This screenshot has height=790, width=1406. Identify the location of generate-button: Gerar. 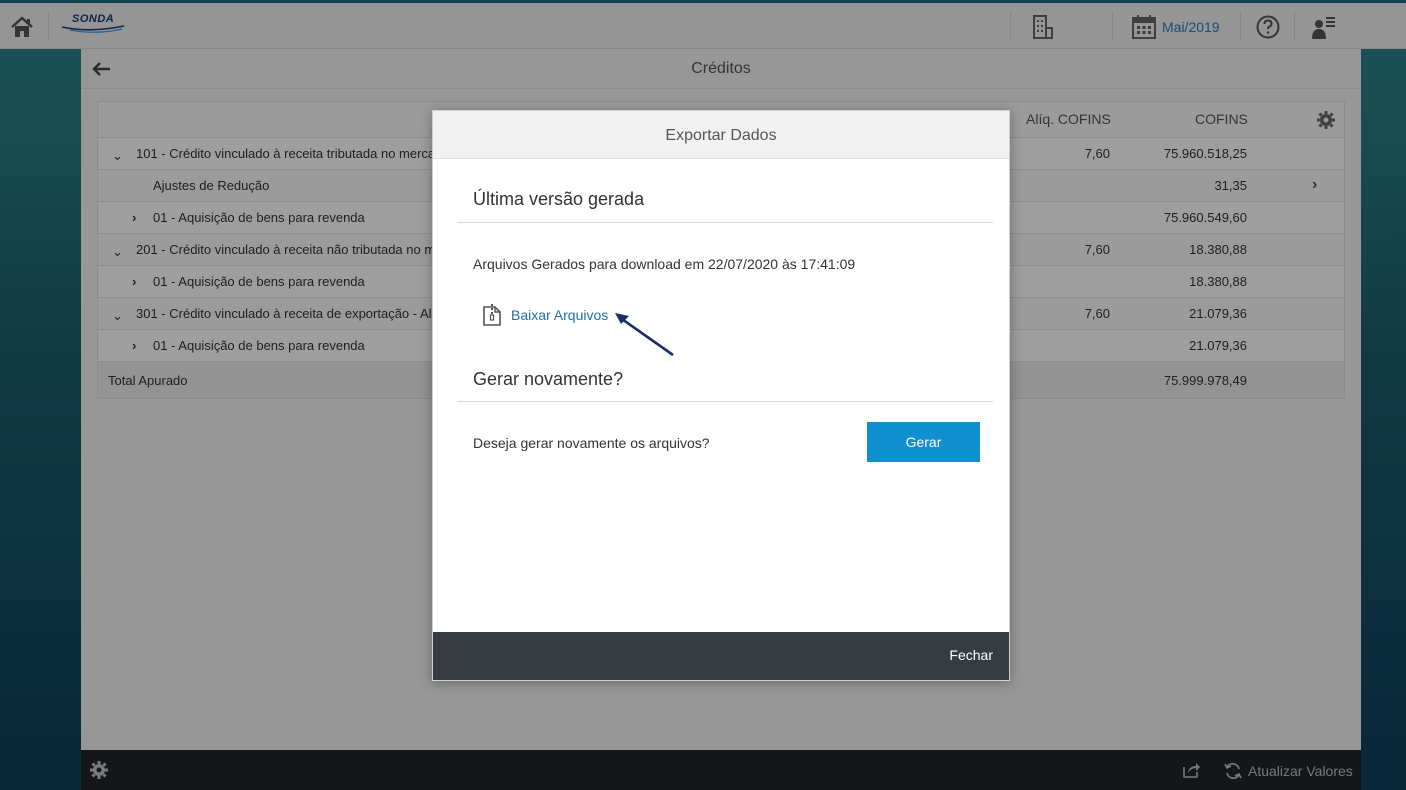
(923, 442).